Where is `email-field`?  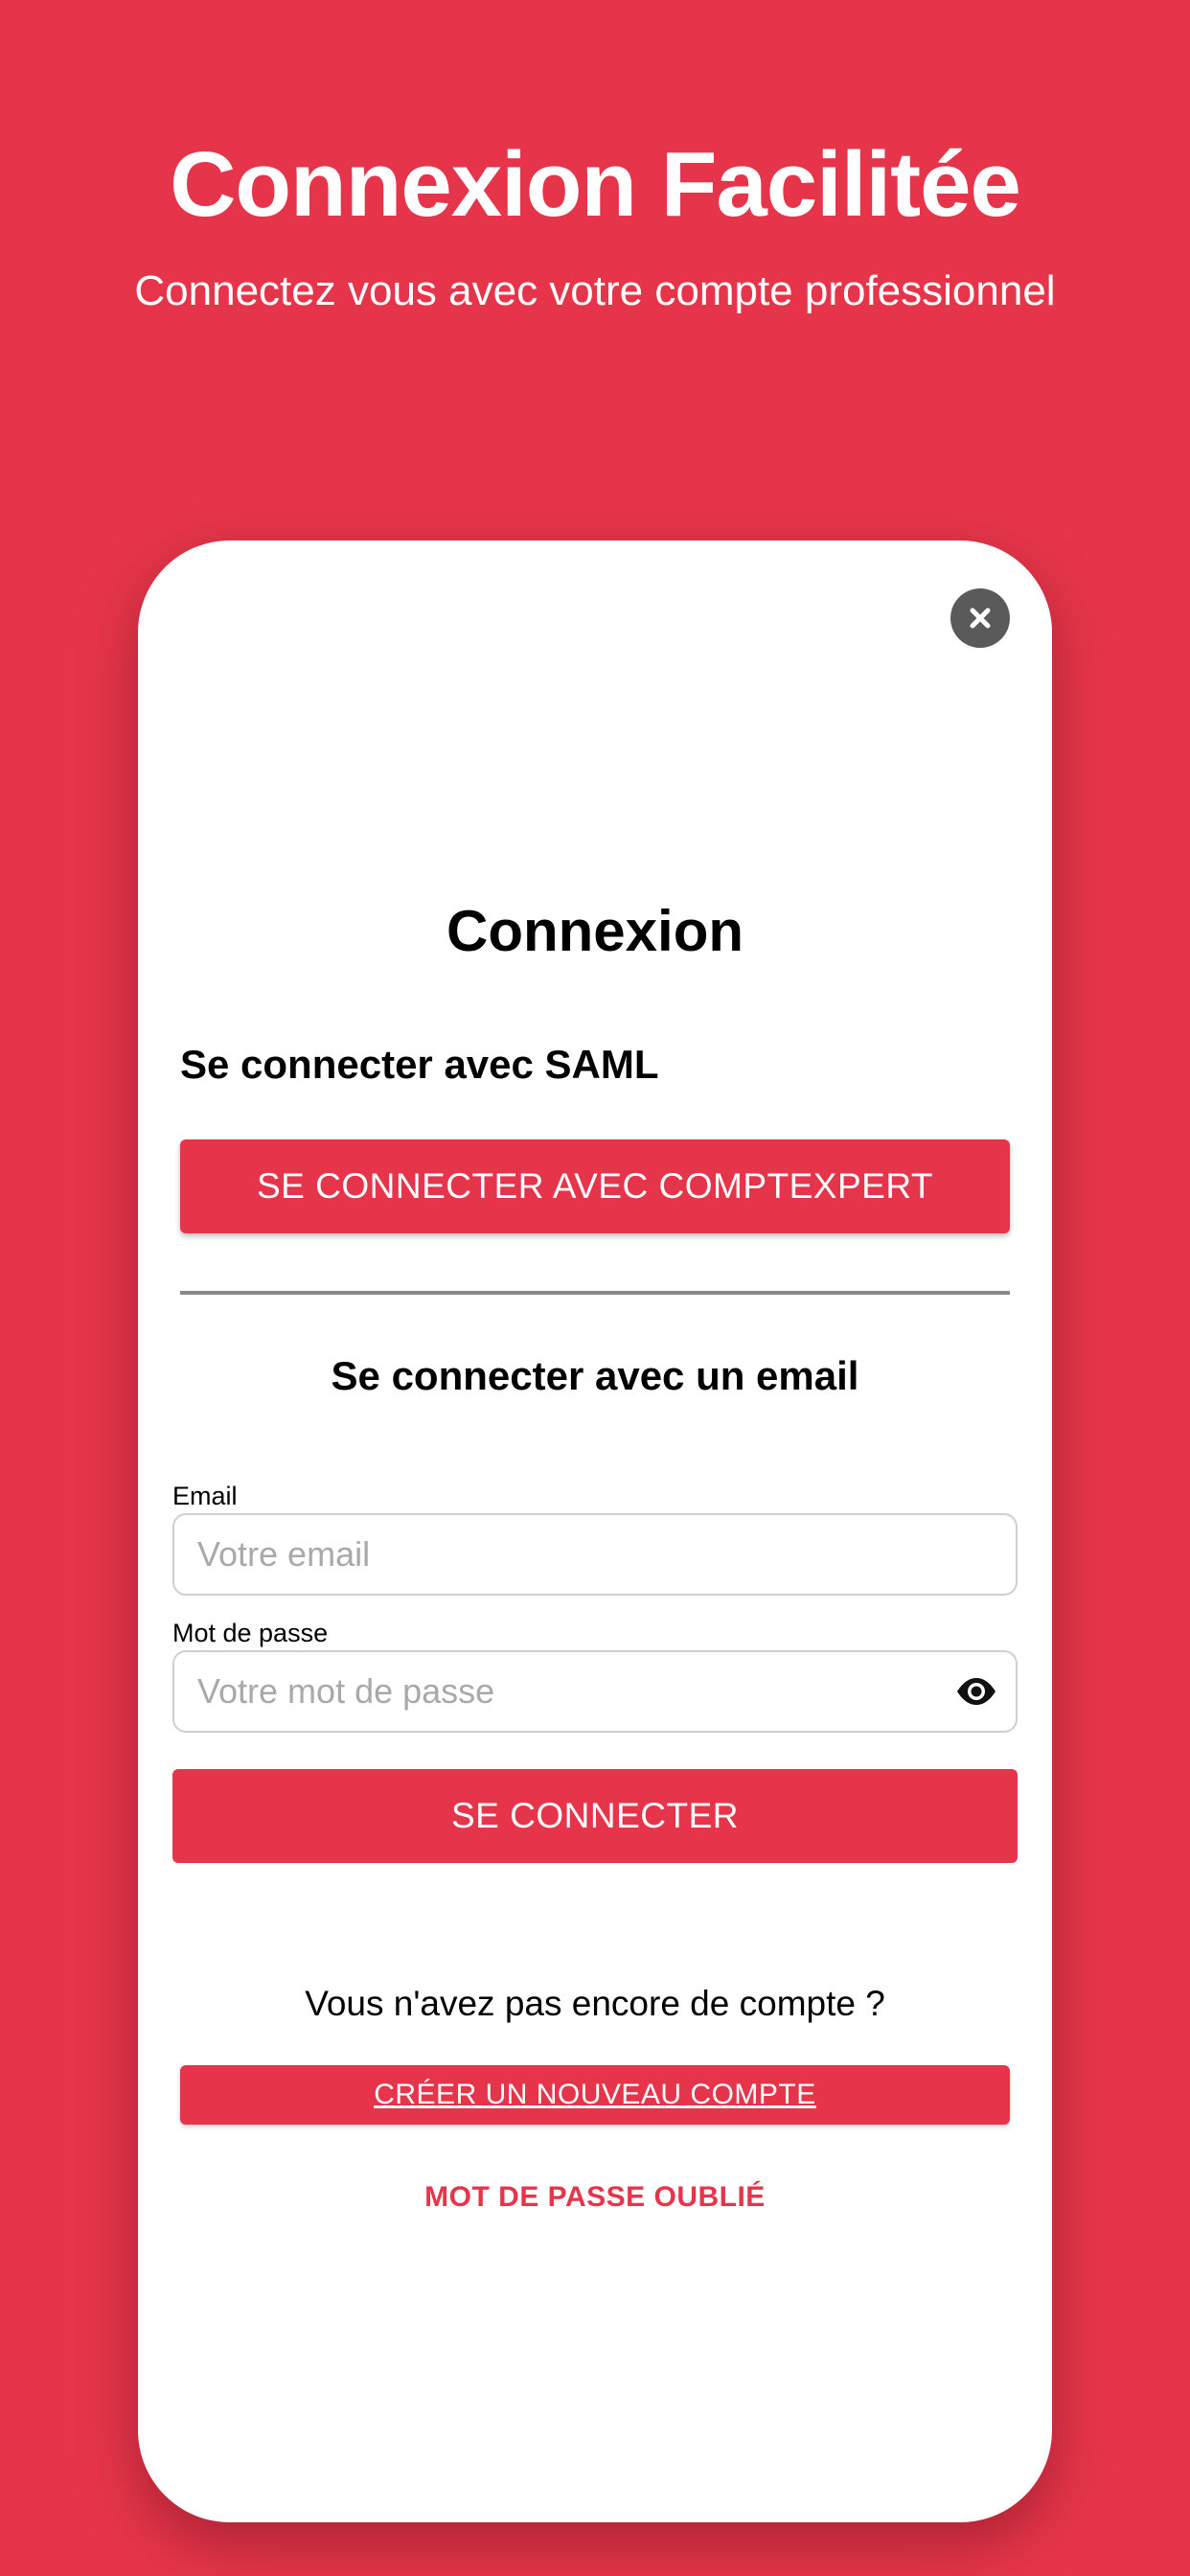 email-field is located at coordinates (595, 1554).